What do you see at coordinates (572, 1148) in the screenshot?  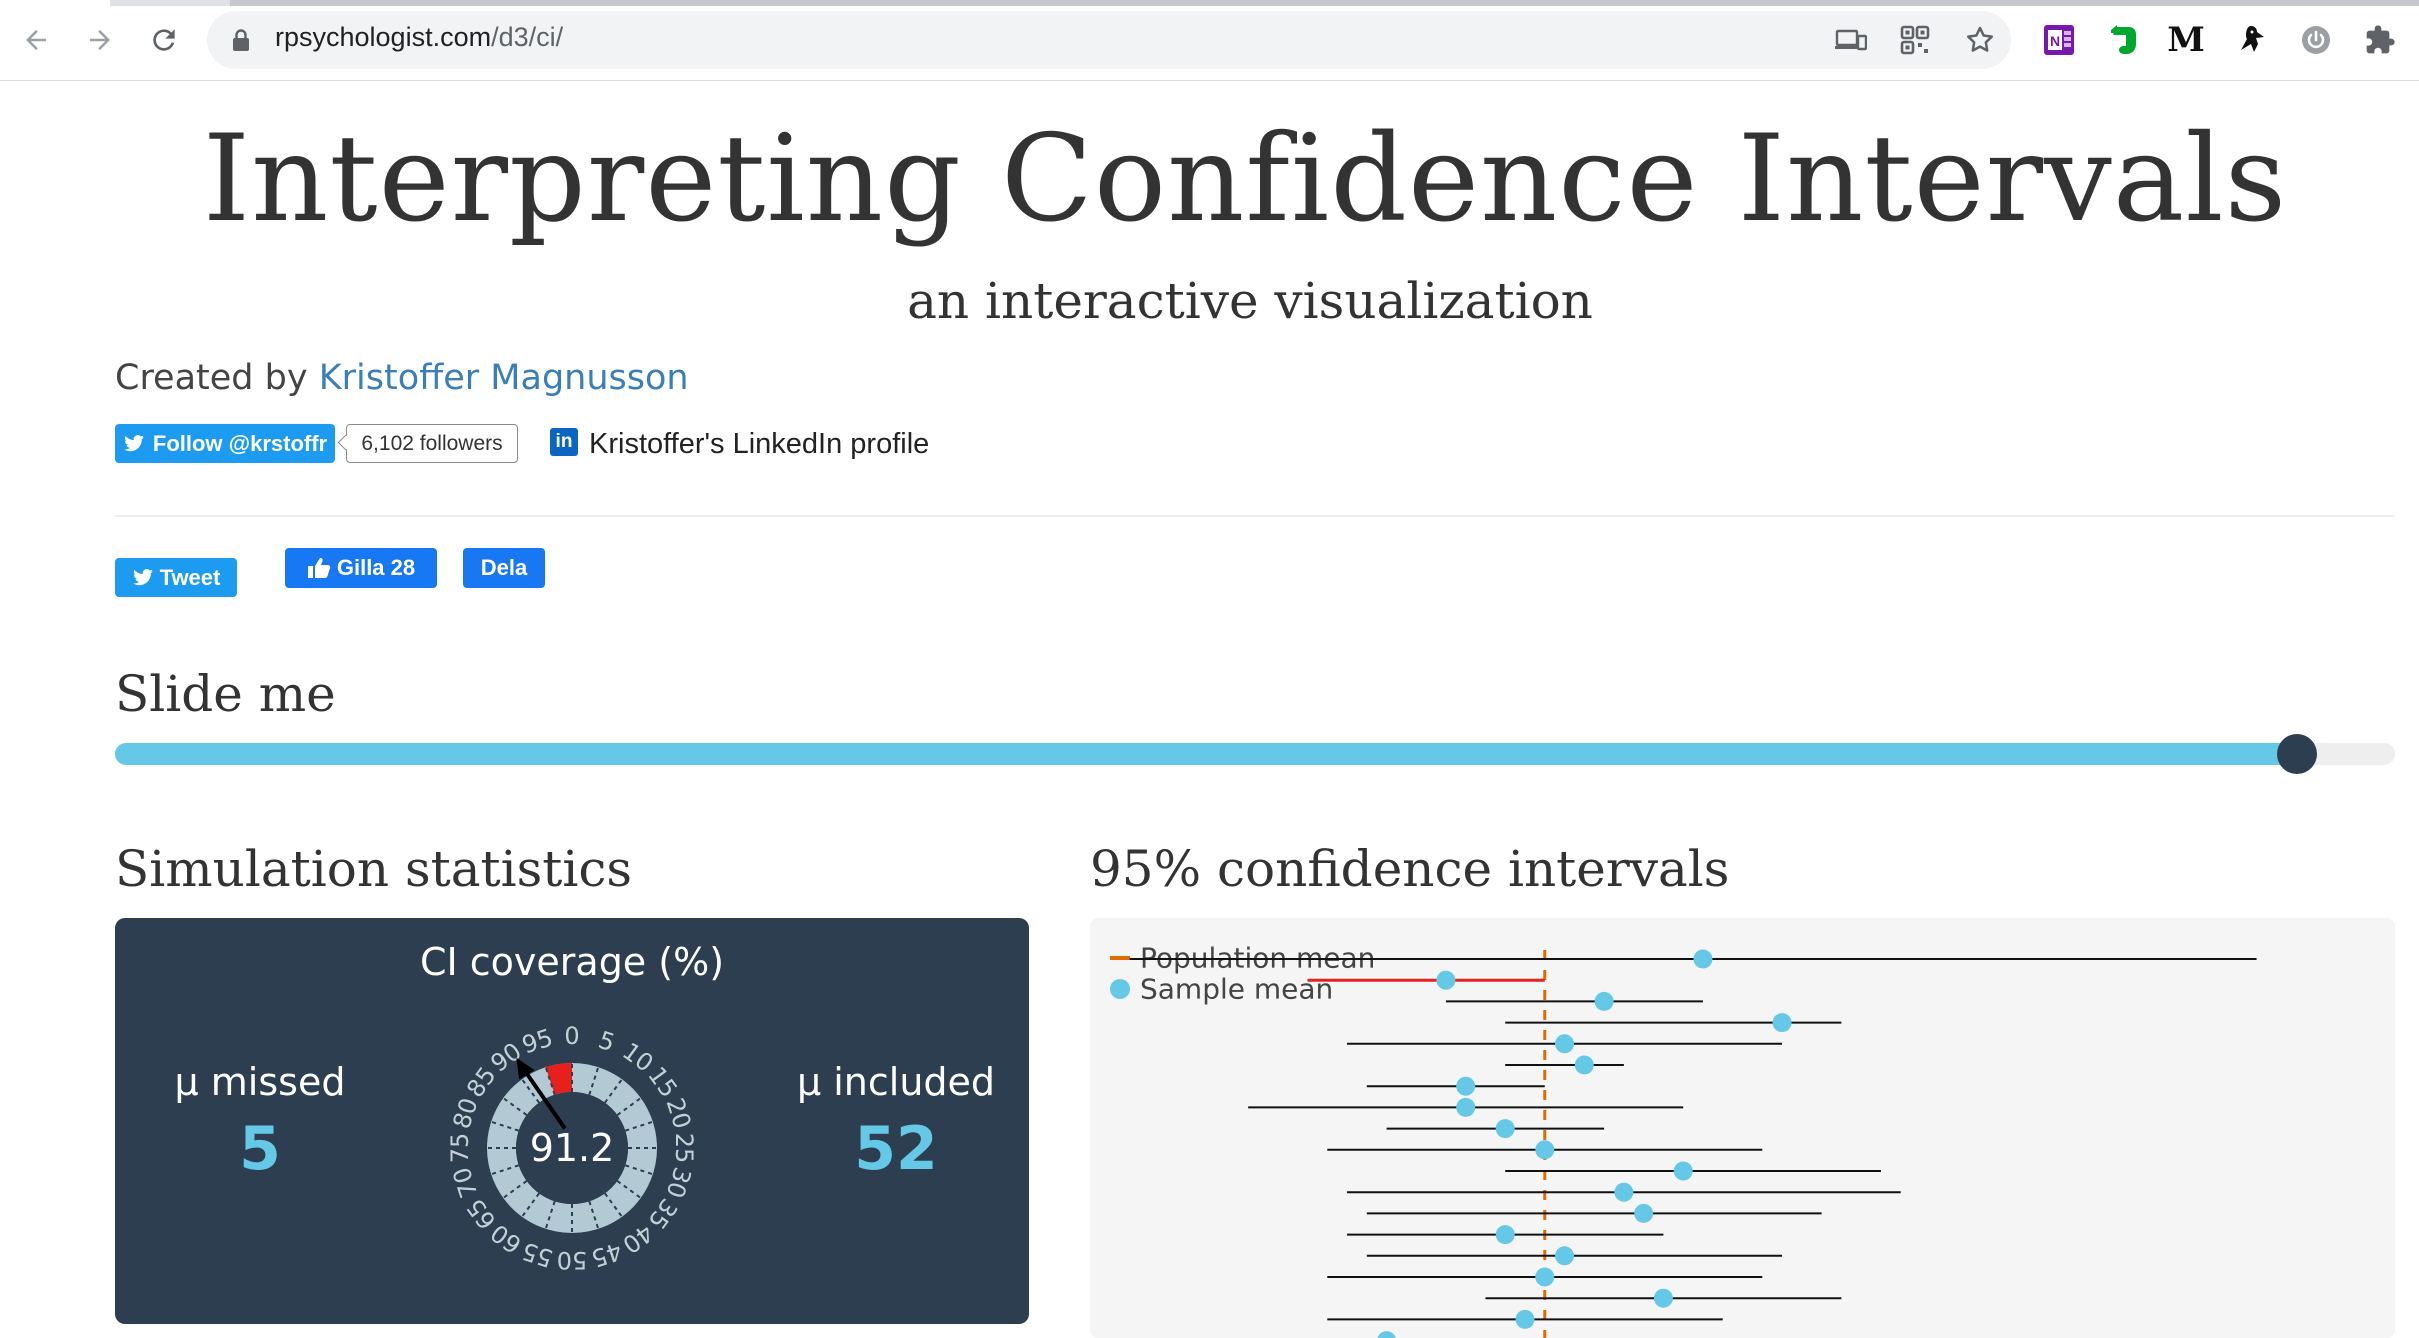 I see `coverage-value: 91.2` at bounding box center [572, 1148].